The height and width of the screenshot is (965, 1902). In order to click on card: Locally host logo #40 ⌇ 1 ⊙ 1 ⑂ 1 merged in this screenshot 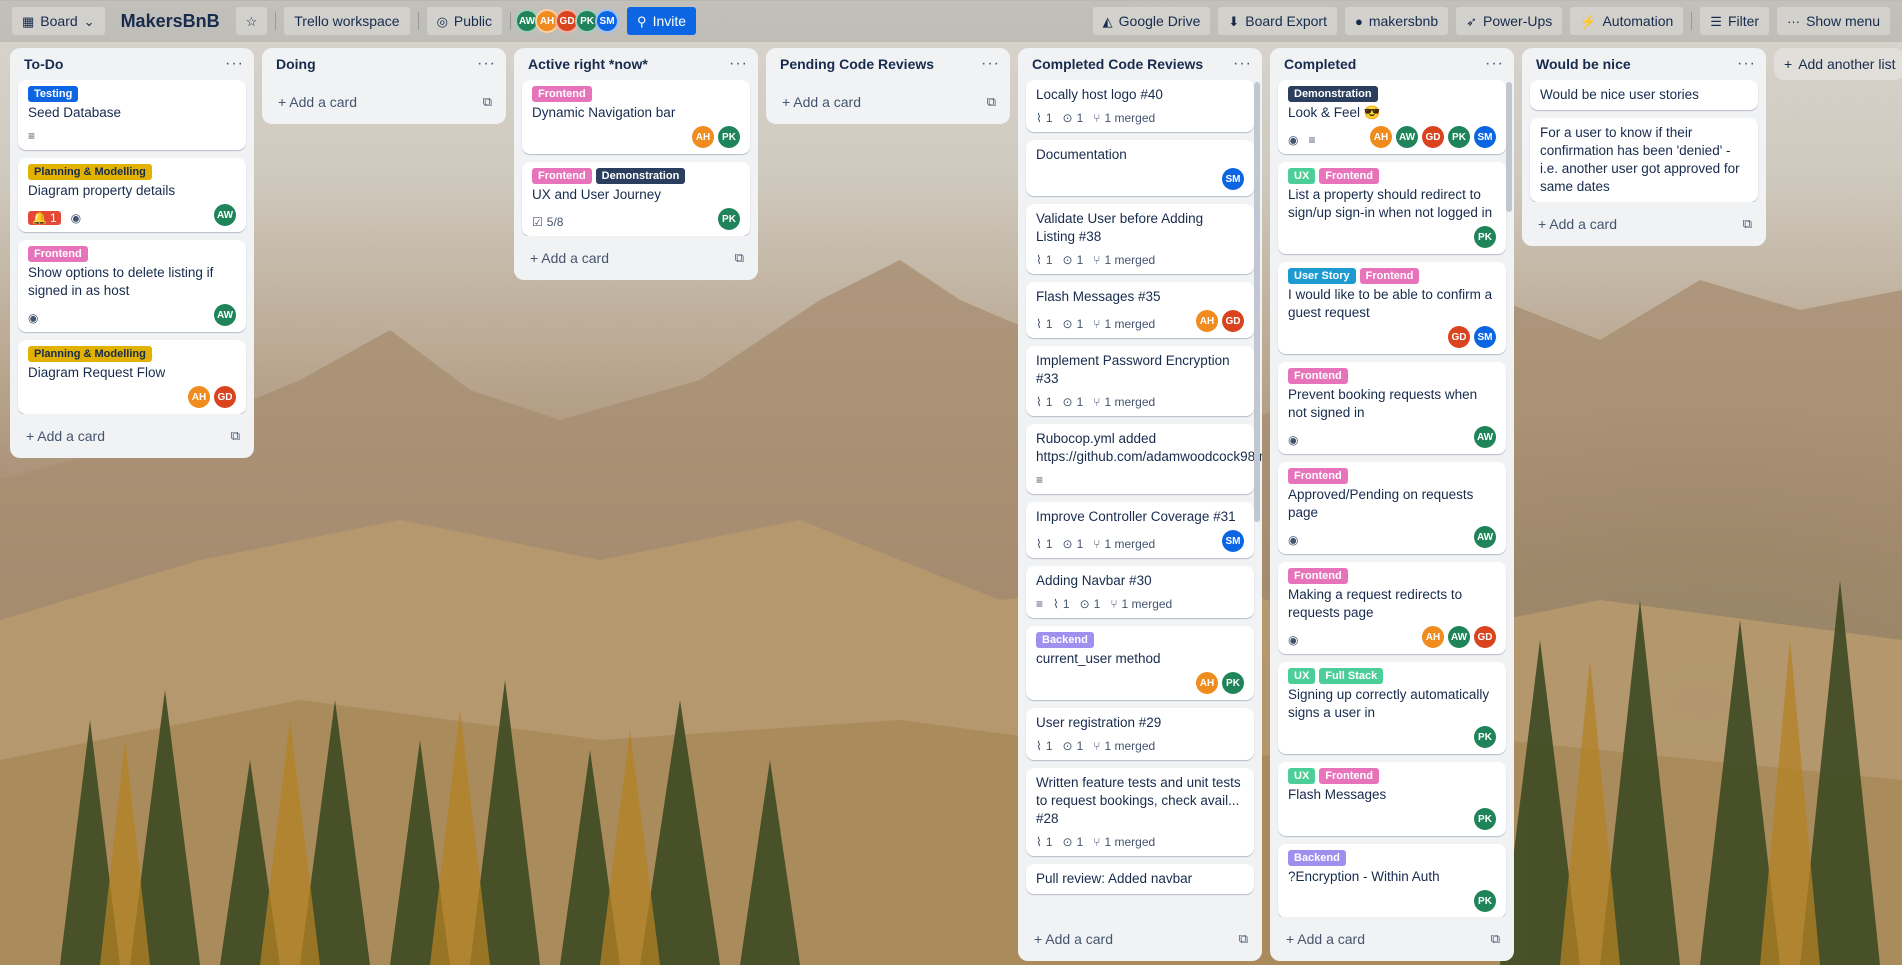, I will do `click(1140, 106)`.